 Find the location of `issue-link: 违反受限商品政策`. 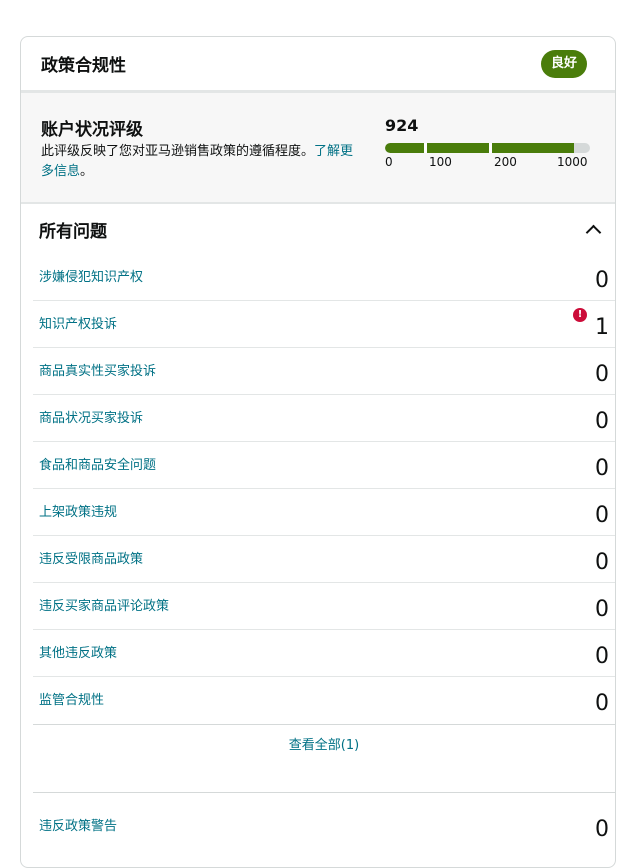

issue-link: 违反受限商品政策 is located at coordinates (91, 557).